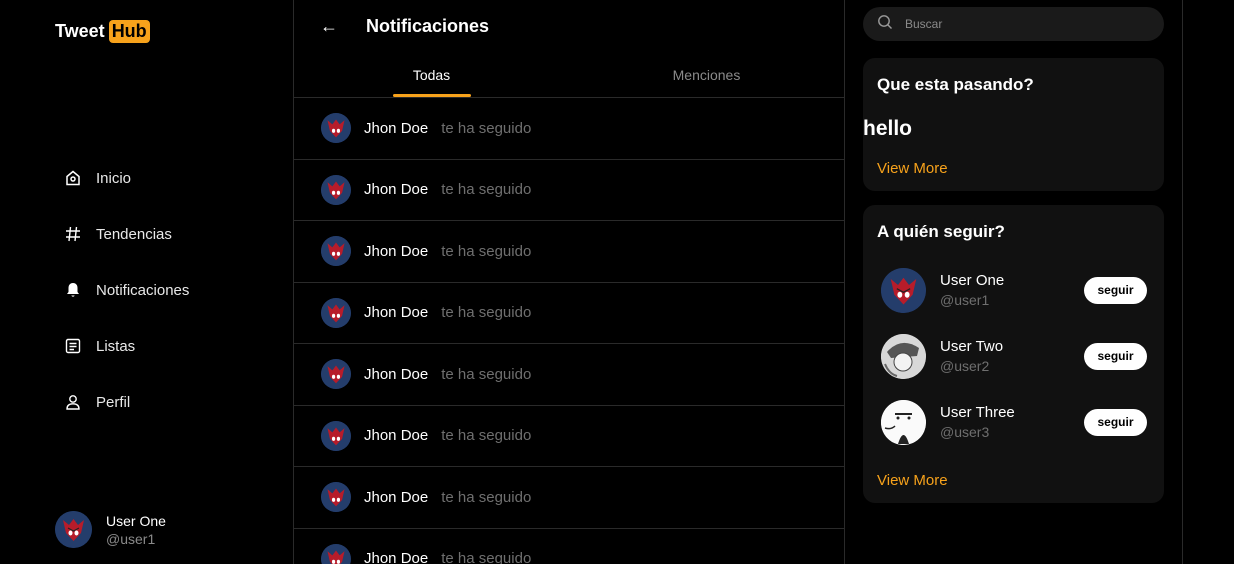 The width and height of the screenshot is (1234, 564). Describe the element at coordinates (706, 74) in the screenshot. I see `tab-menciones: Menciones` at that location.